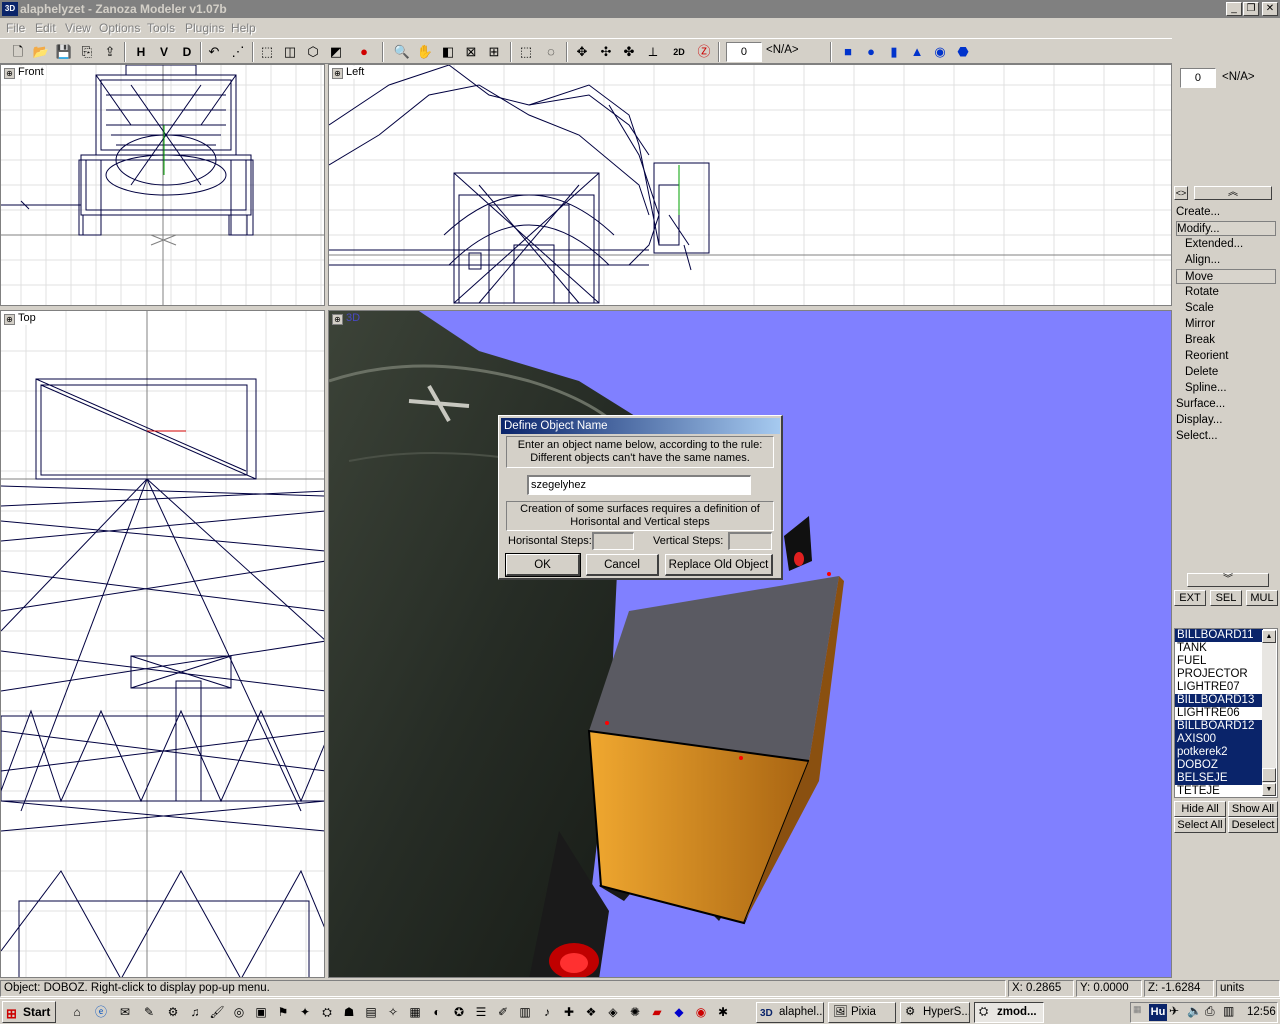 This screenshot has height=1024, width=1280. Describe the element at coordinates (78, 28) in the screenshot. I see `menu-view: View` at that location.